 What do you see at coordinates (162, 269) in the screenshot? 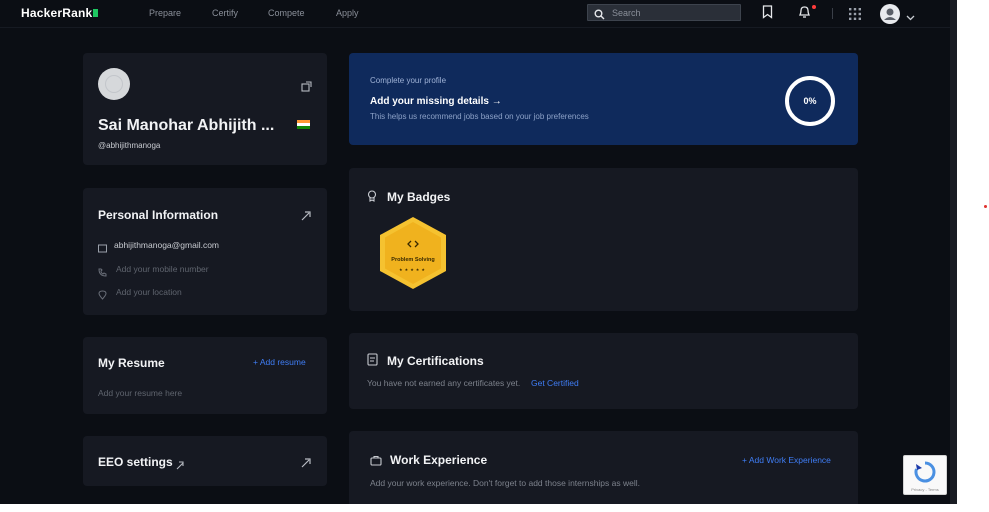
I see `mobile-placeholder: Add your mobile number` at bounding box center [162, 269].